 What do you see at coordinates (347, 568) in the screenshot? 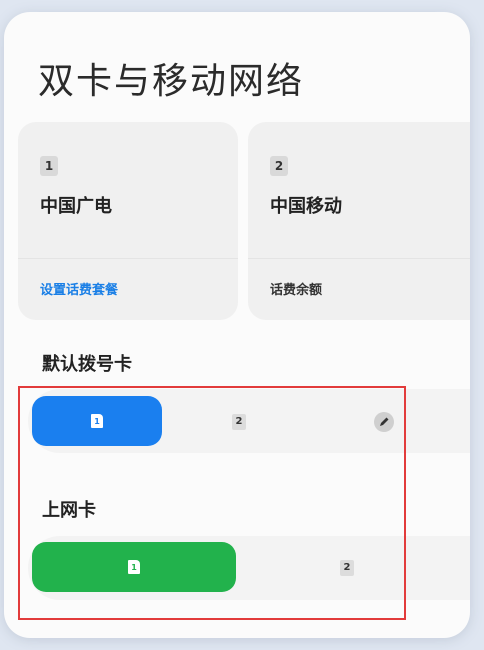
I see `data-option-2: 2` at bounding box center [347, 568].